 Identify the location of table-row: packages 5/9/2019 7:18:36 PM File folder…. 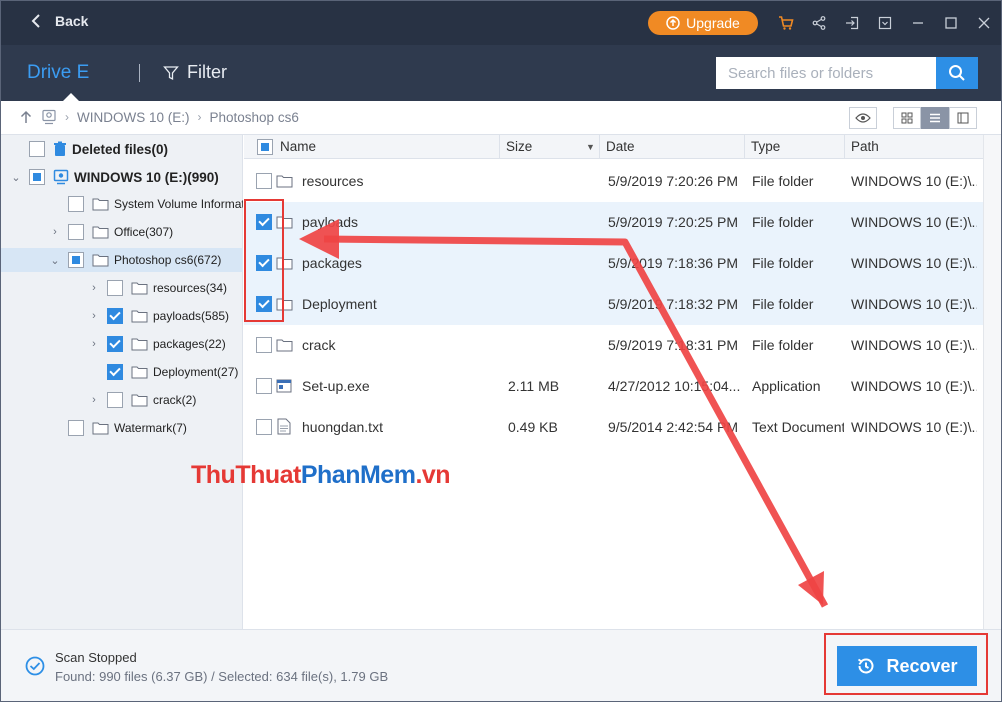
(613, 263).